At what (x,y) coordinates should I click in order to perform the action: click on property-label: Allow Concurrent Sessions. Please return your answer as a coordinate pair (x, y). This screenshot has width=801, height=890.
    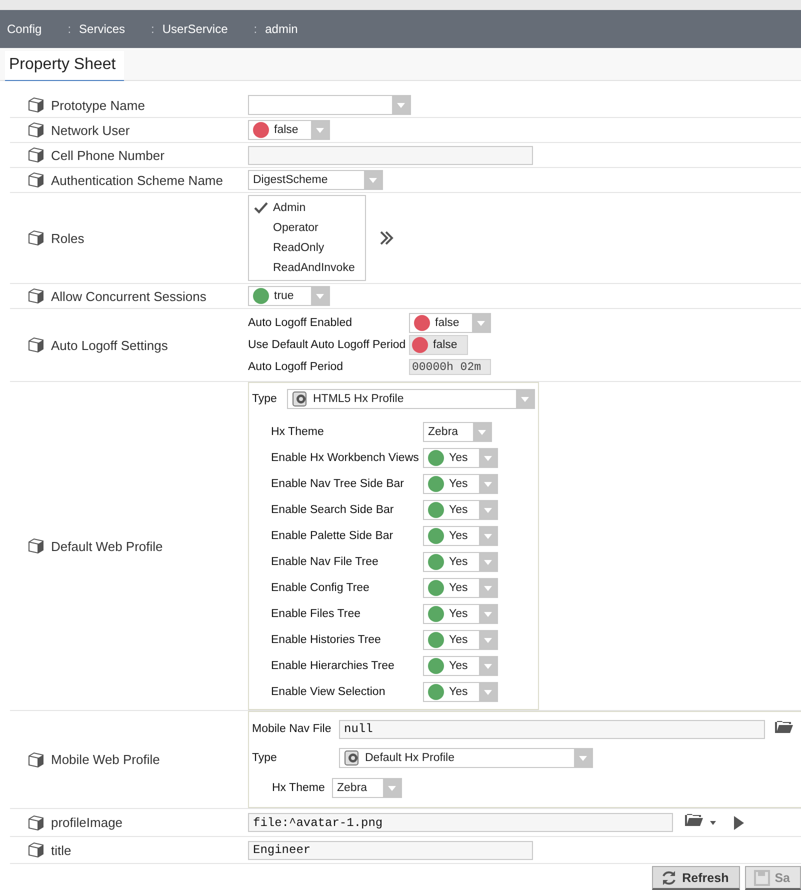
    Looking at the image, I should click on (128, 296).